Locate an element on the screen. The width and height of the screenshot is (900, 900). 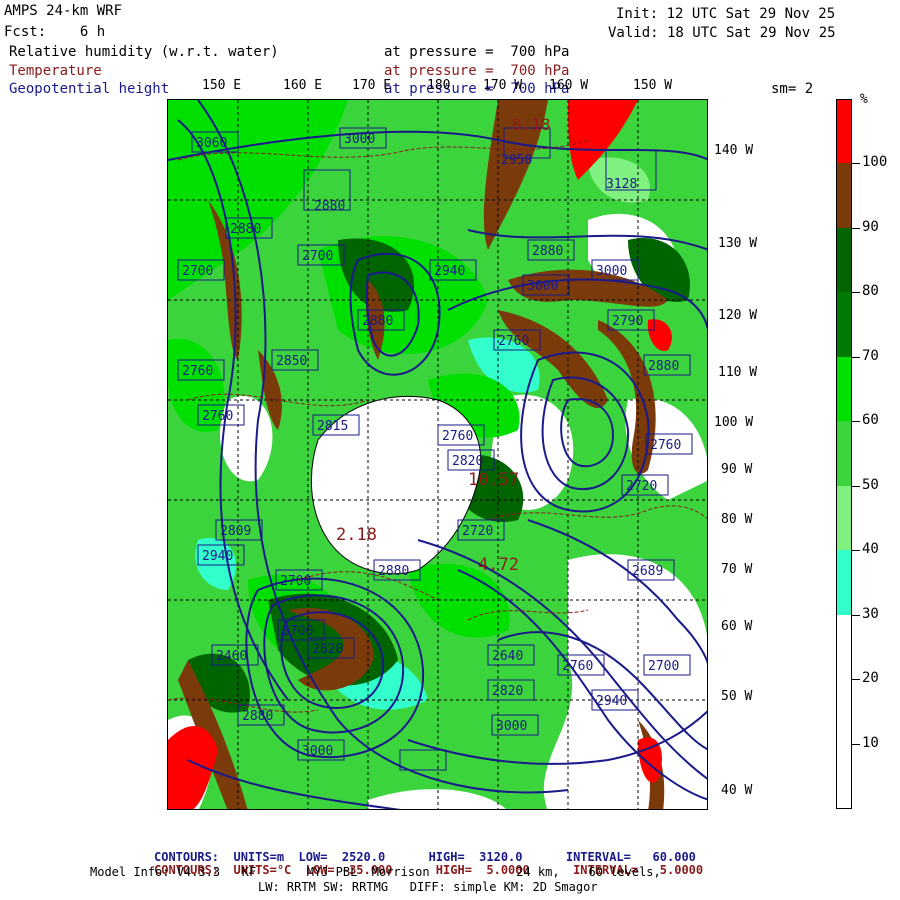
contour-label: 2850 is located at coordinates (291, 361).